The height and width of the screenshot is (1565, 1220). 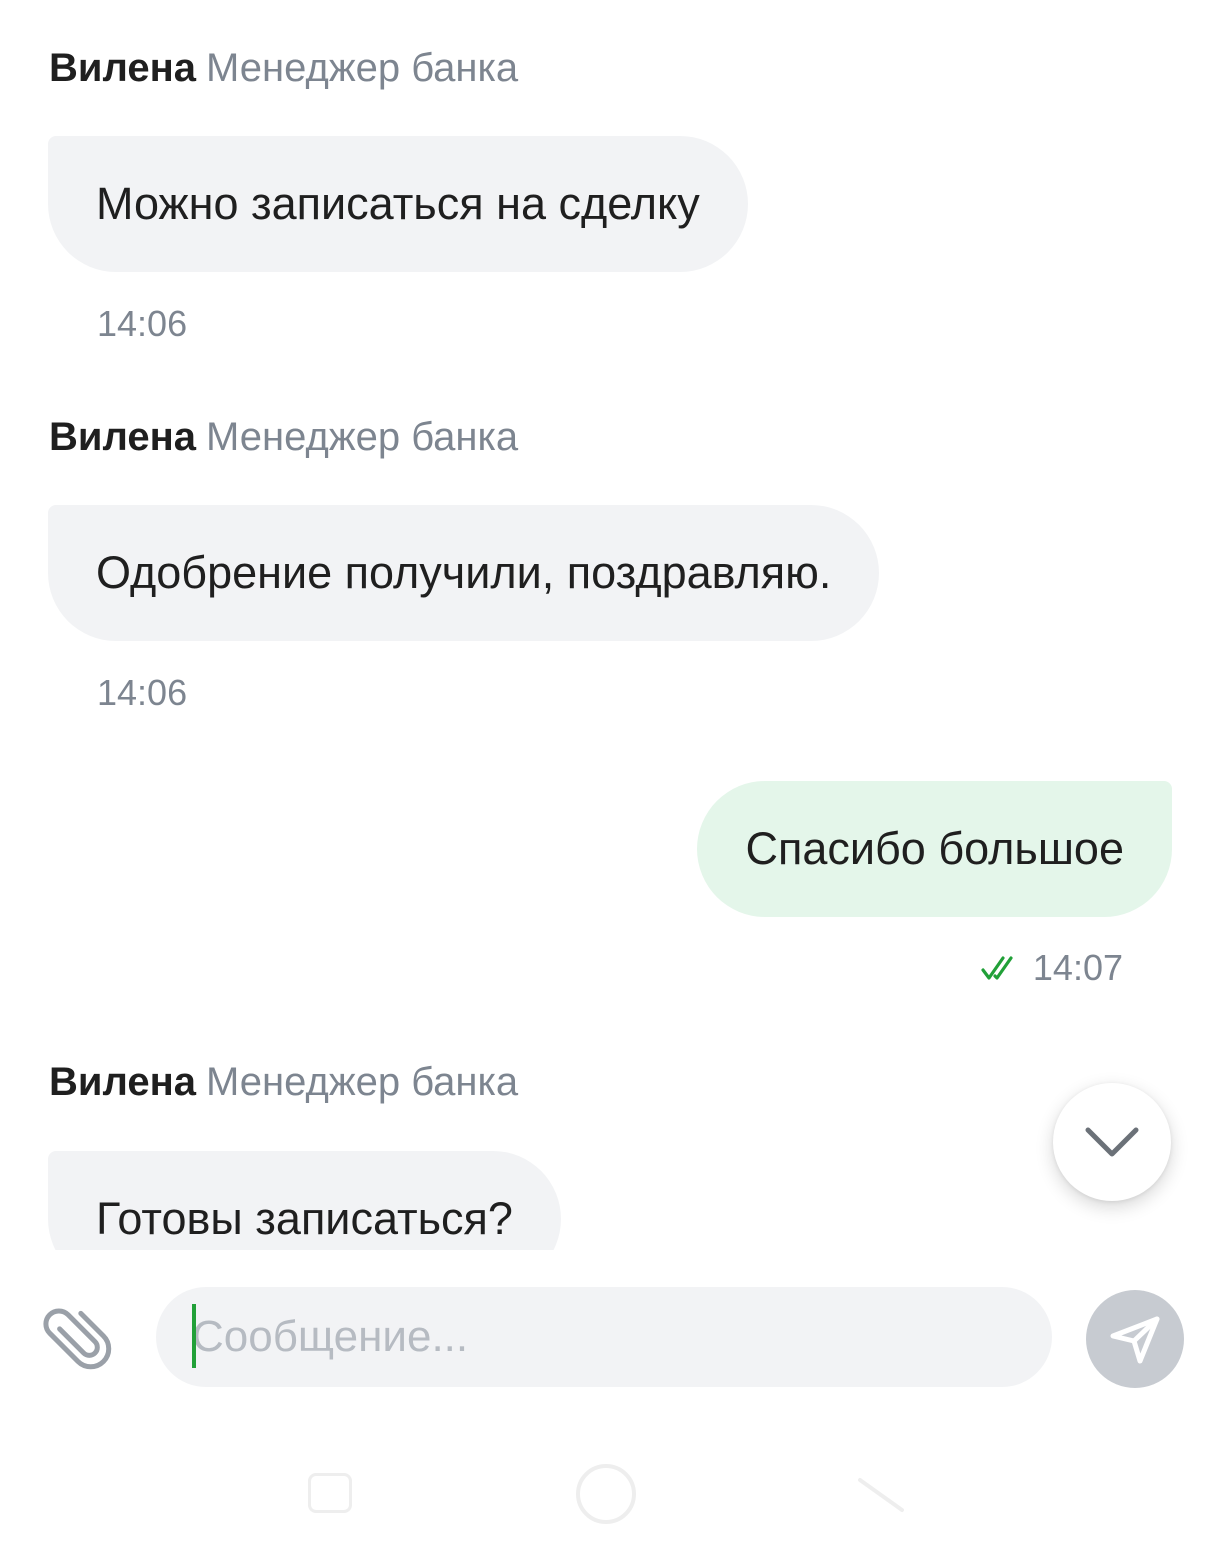 I want to click on message-composer, so click(x=610, y=1340).